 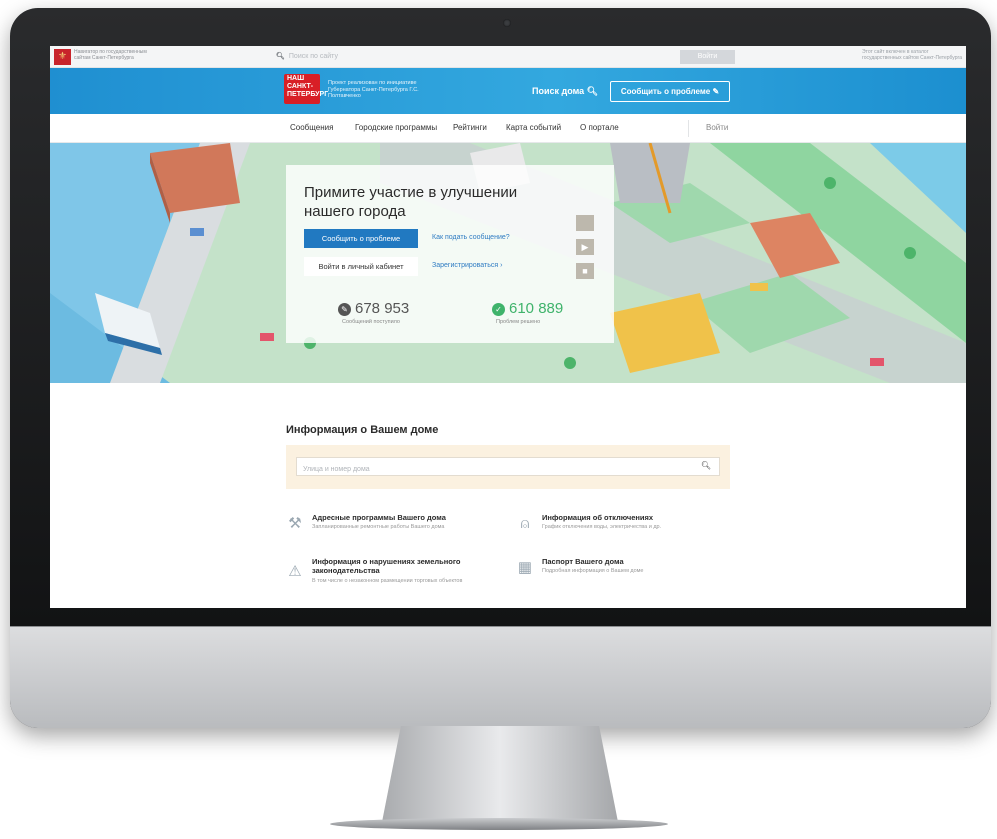 I want to click on nav-login: Войти, so click(x=717, y=127).